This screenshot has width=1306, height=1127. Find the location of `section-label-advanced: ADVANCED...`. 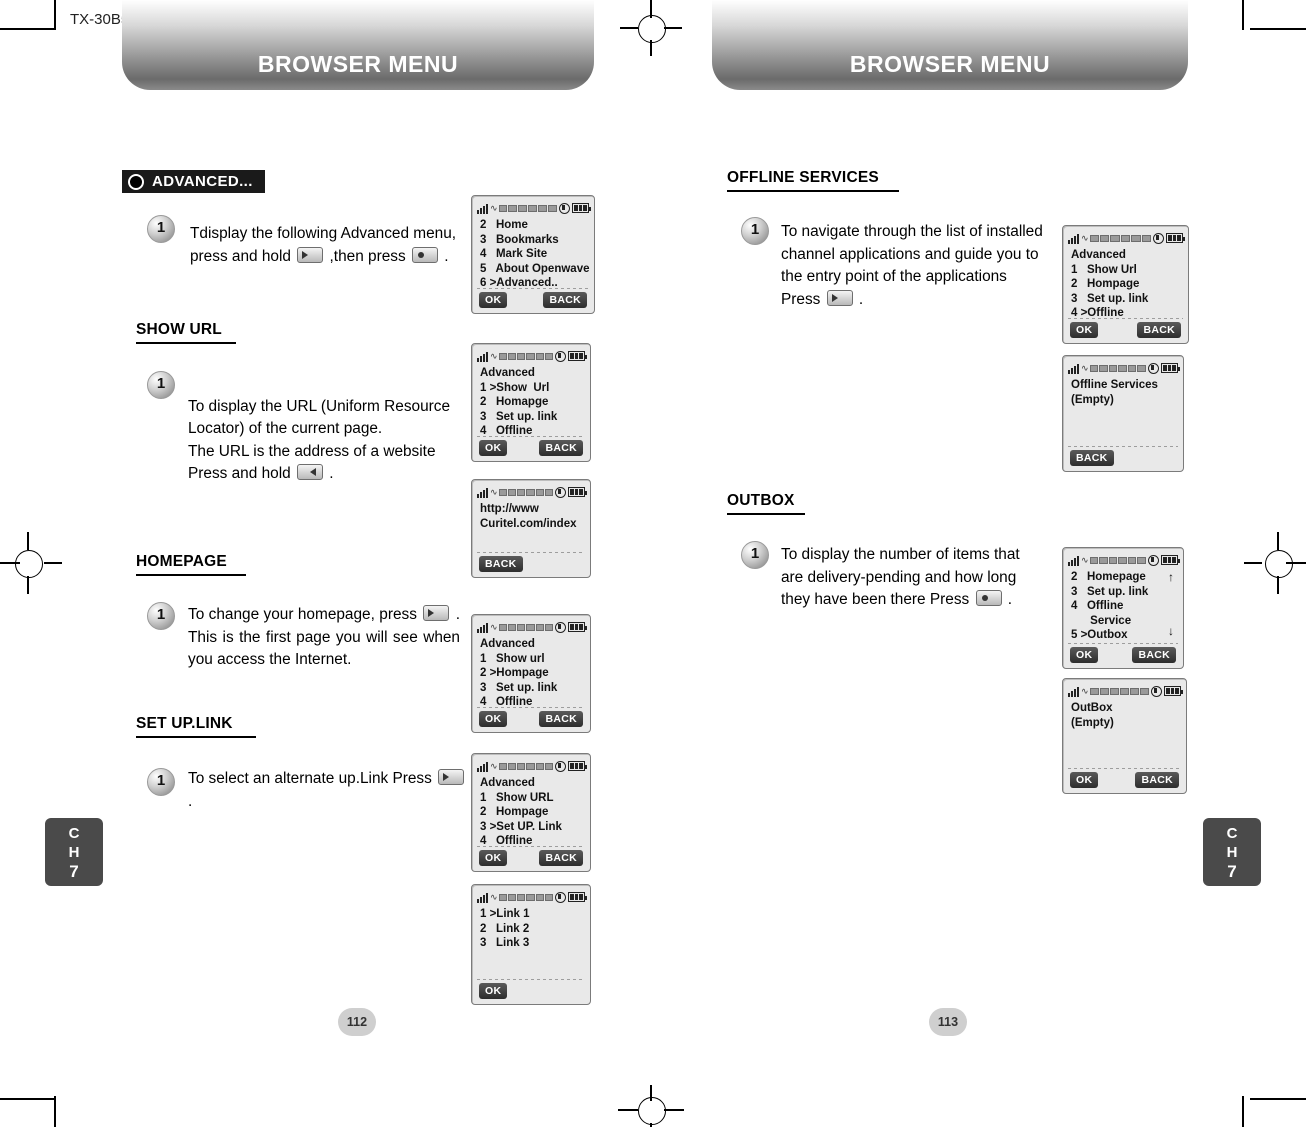

section-label-advanced: ADVANCED... is located at coordinates (202, 181).